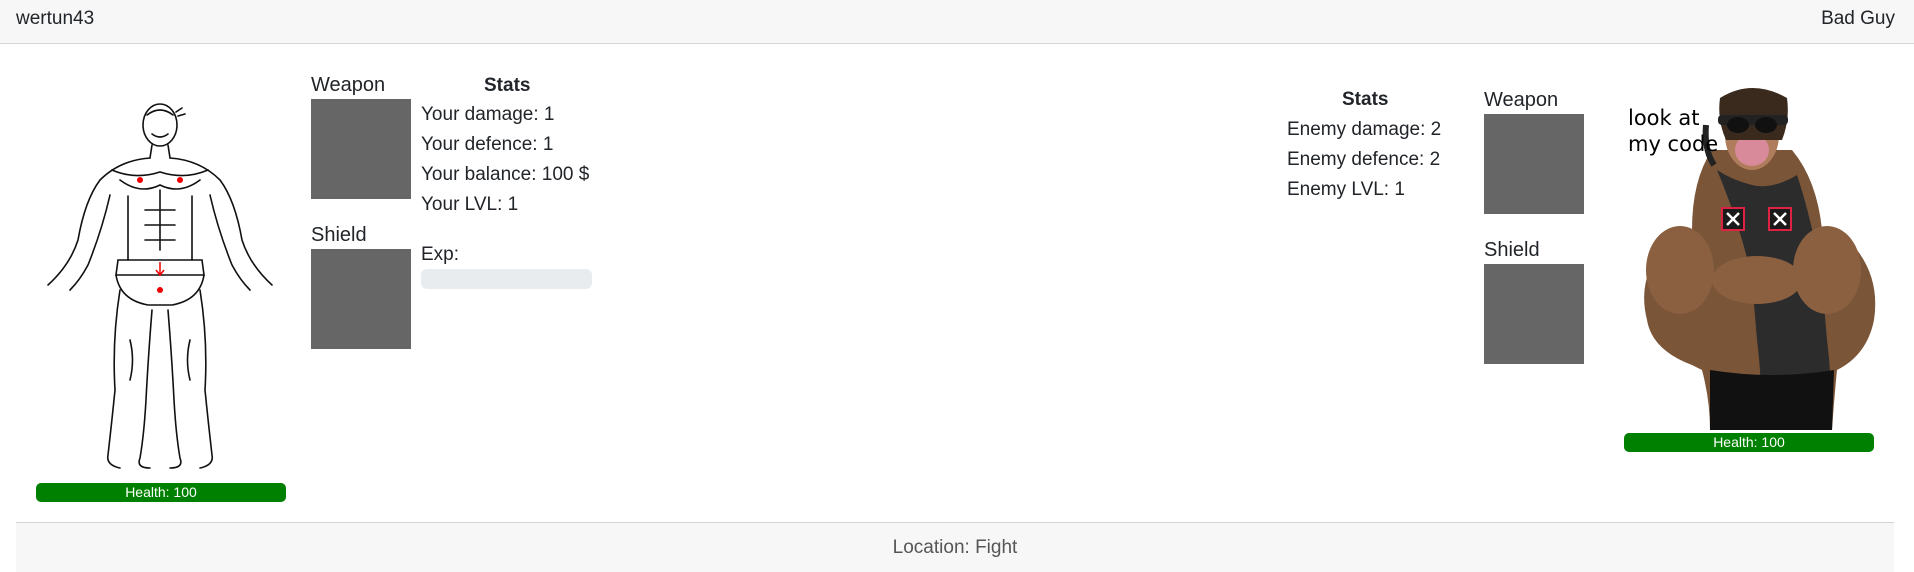  Describe the element at coordinates (1512, 250) in the screenshot. I see `enemy-shield-label: Shield` at that location.